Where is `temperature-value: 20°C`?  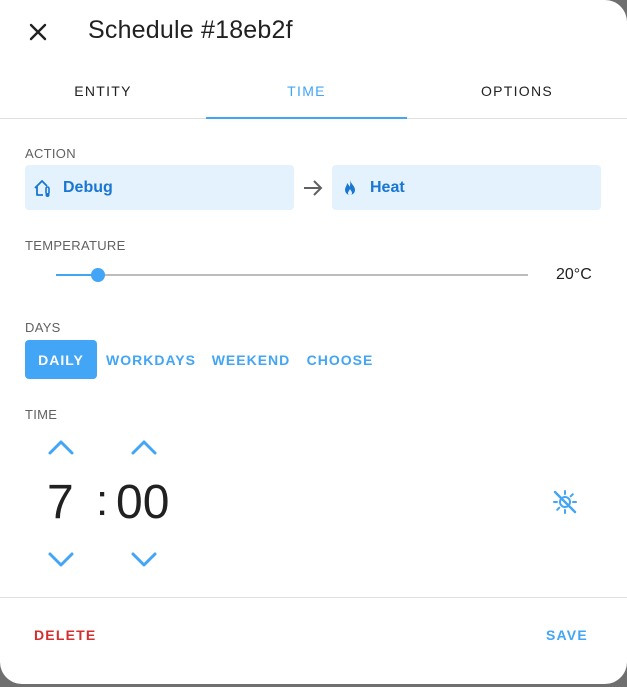 temperature-value: 20°C is located at coordinates (574, 274).